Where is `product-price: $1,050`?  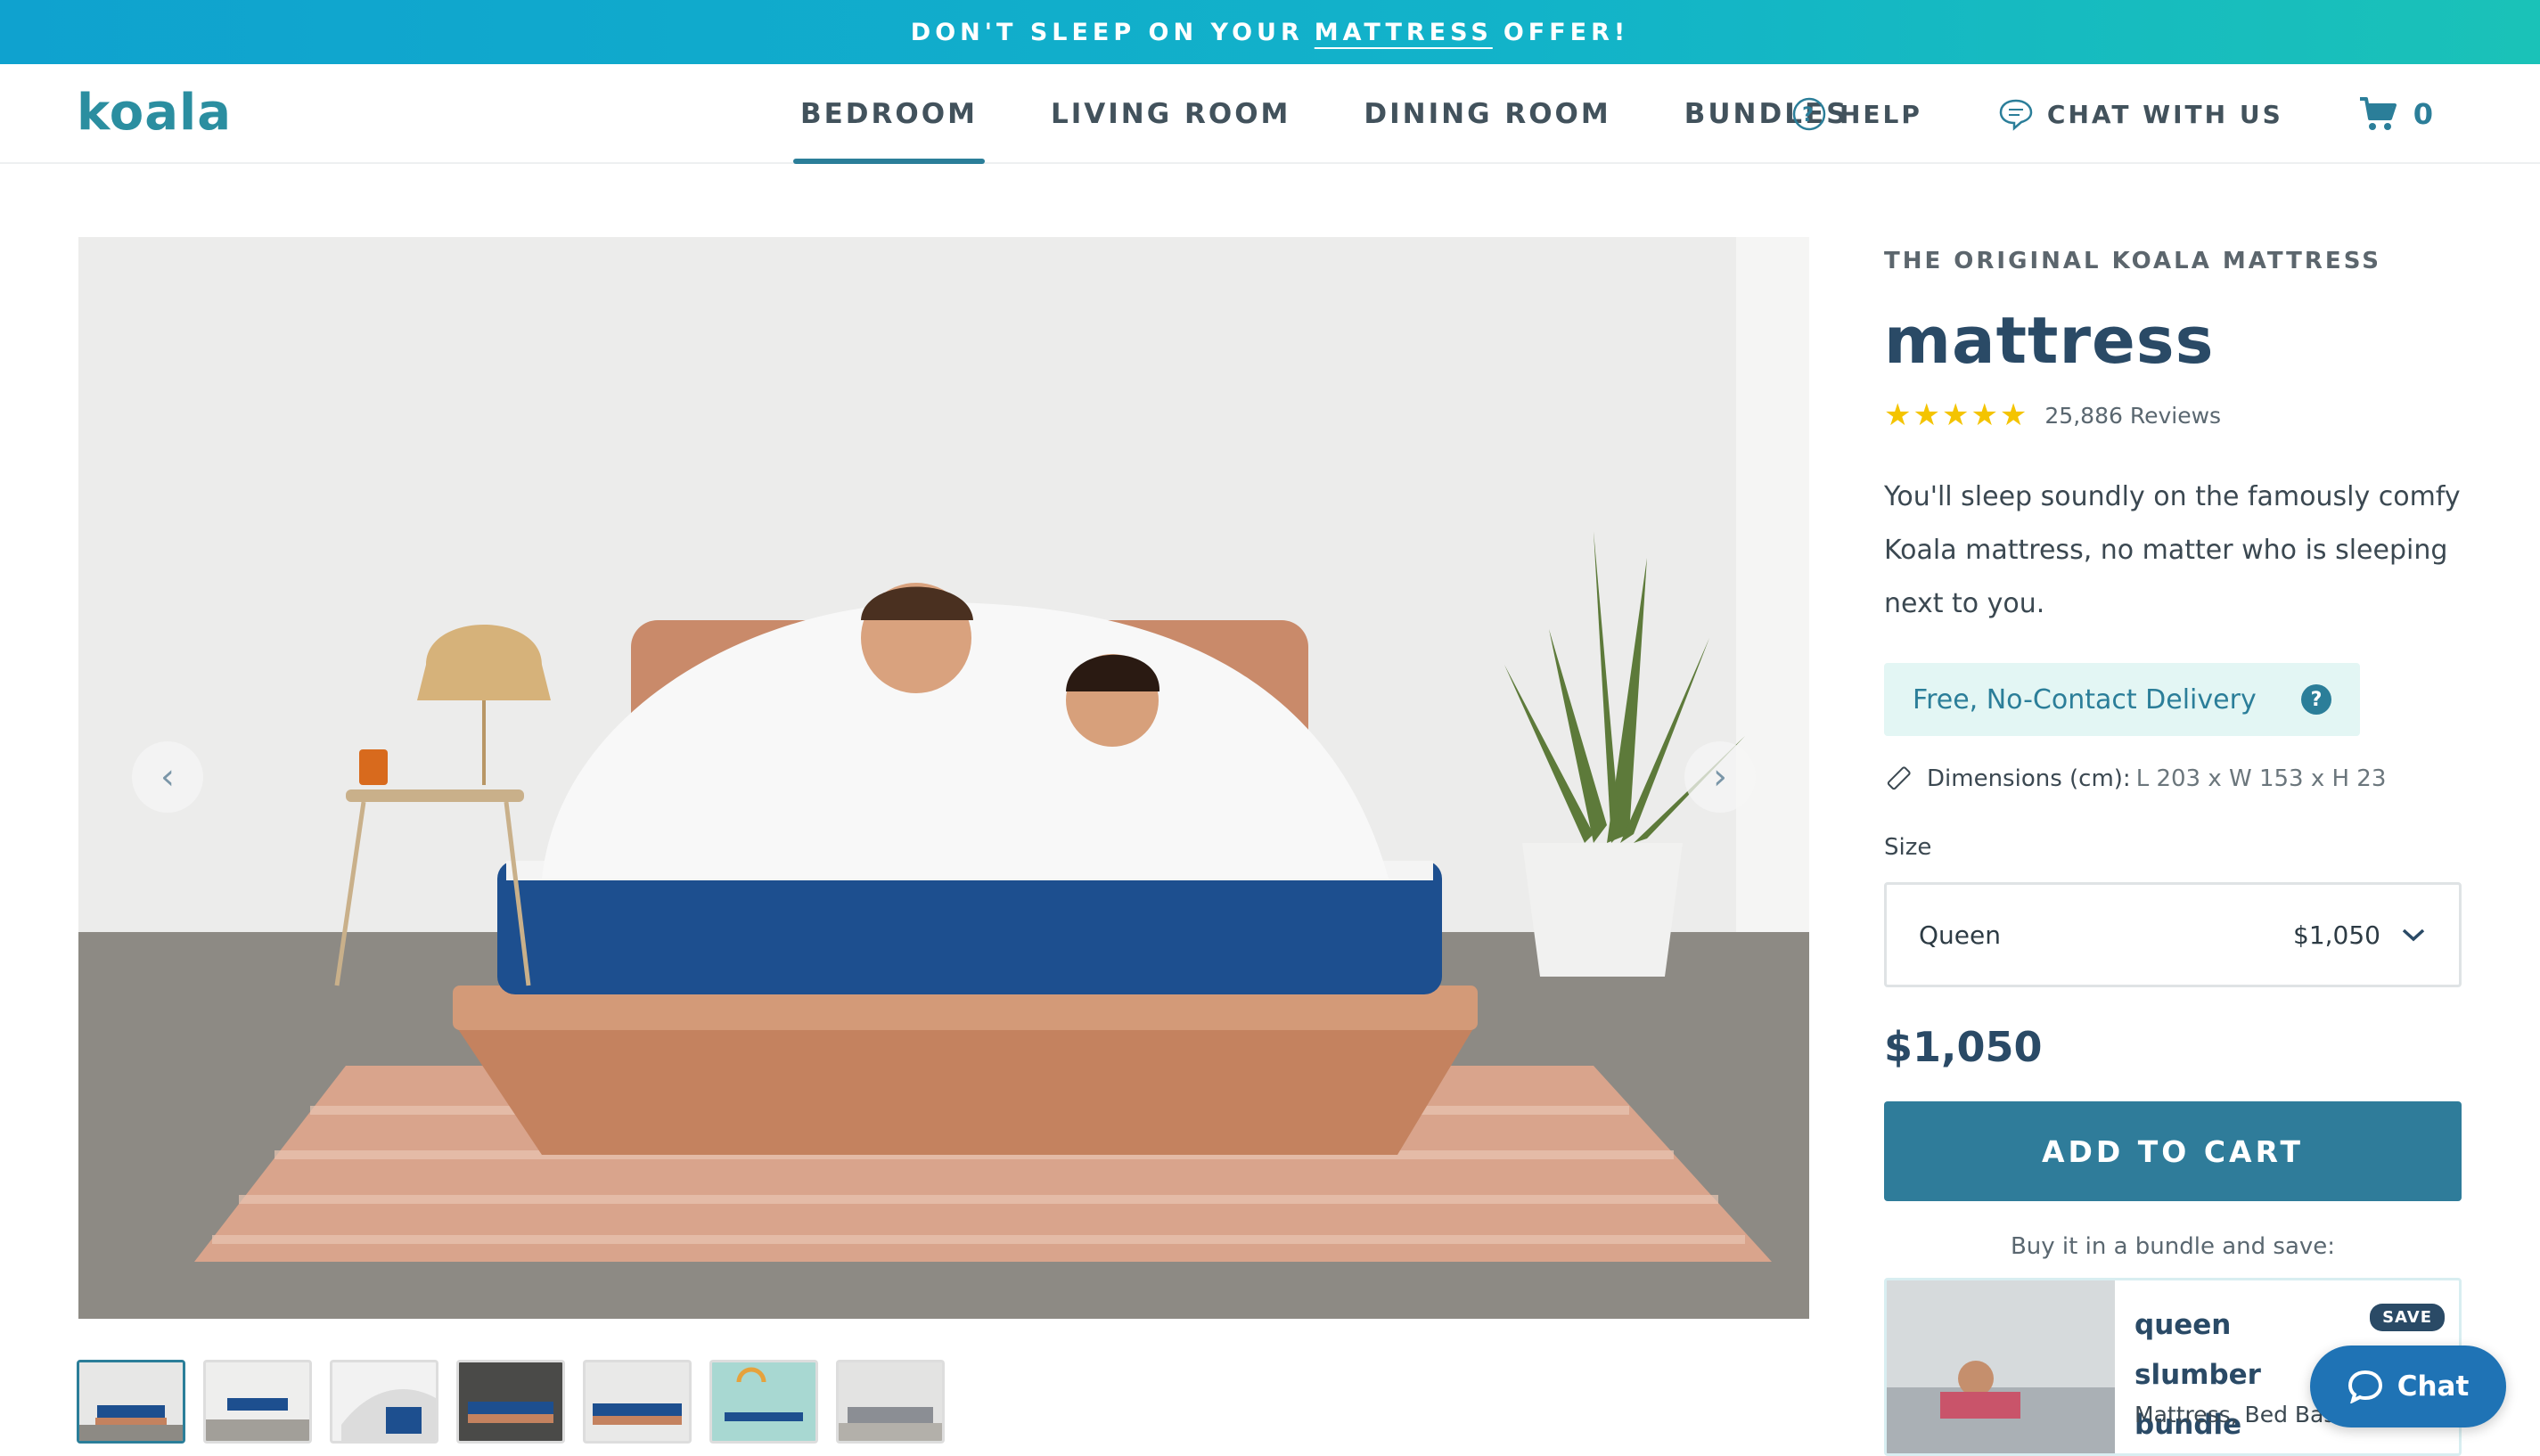
product-price: $1,050 is located at coordinates (1963, 1047).